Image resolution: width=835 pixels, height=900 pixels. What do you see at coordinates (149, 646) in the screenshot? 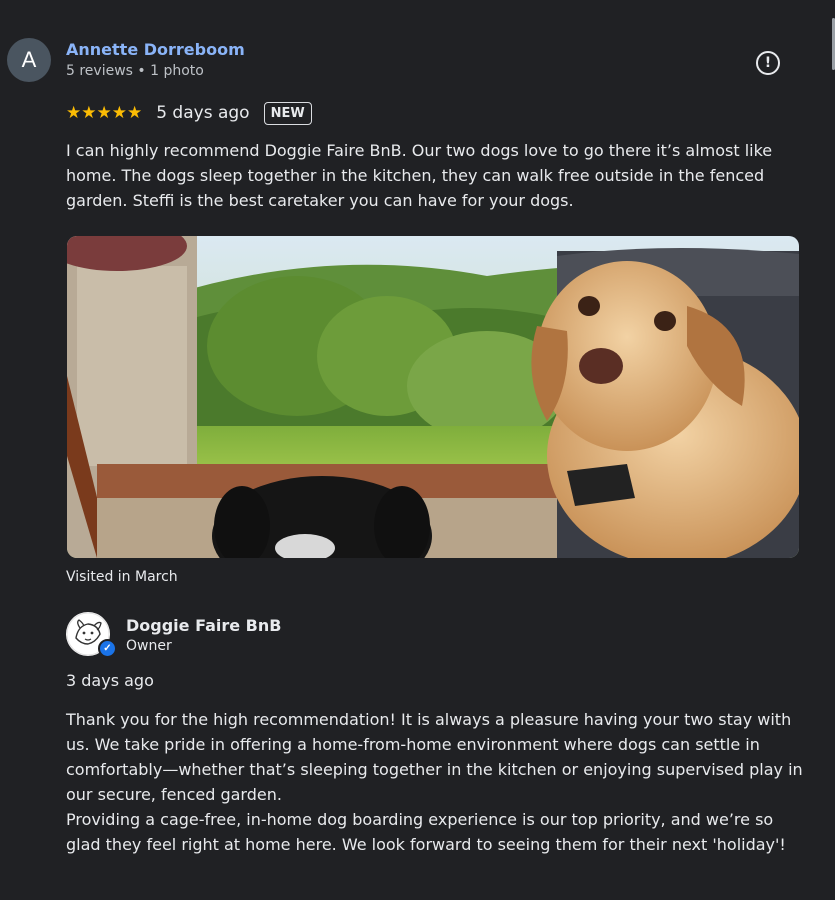
I see `owner-role: Owner` at bounding box center [149, 646].